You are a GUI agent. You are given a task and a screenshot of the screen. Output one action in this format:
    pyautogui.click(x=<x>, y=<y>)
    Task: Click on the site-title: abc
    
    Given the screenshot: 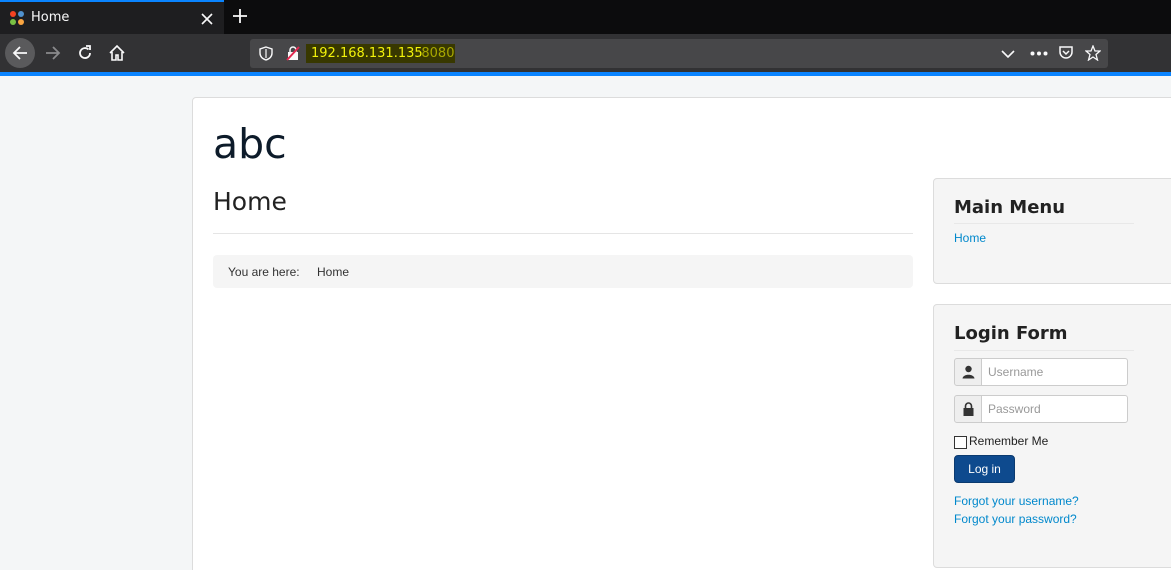 What is the action you would take?
    pyautogui.click(x=250, y=144)
    